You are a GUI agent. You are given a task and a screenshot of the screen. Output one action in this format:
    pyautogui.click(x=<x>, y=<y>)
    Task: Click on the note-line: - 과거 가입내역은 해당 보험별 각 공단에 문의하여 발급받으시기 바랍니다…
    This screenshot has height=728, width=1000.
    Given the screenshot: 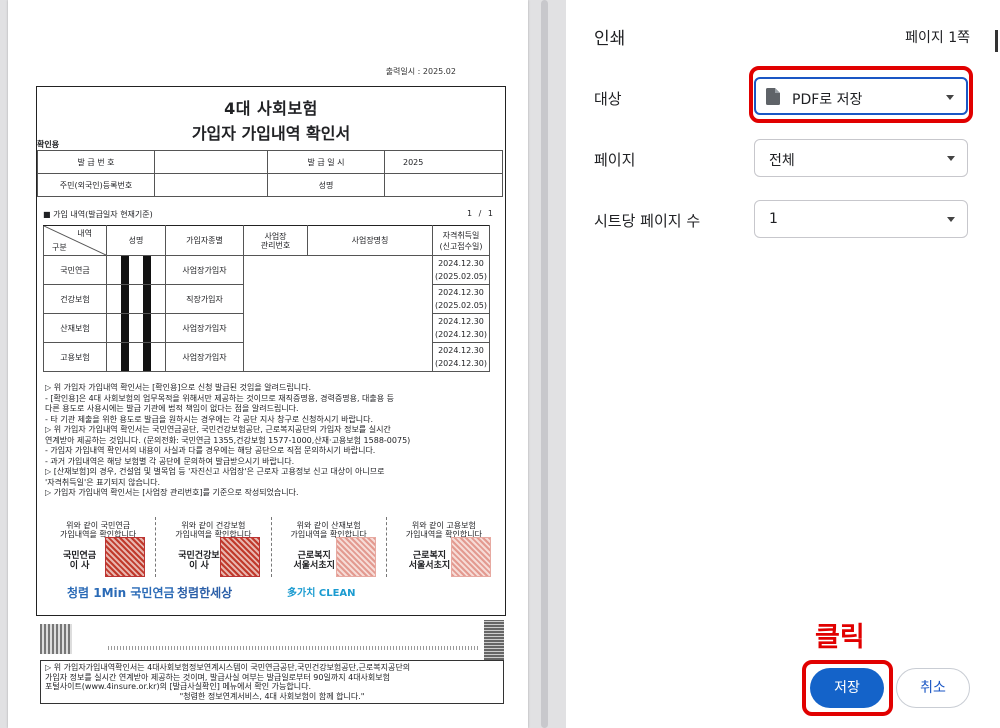 What is the action you would take?
    pyautogui.click(x=170, y=461)
    